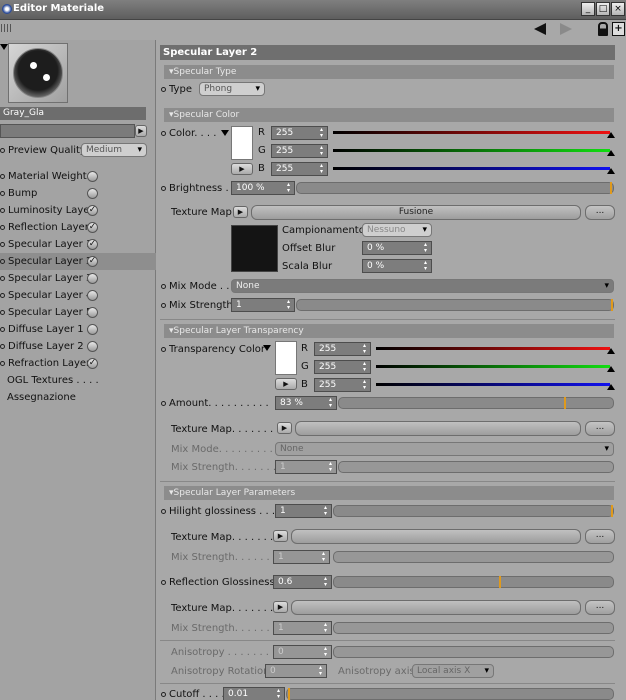 This screenshot has height=700, width=626. Describe the element at coordinates (444, 449) in the screenshot. I see `tr-mix-mode-select: None` at that location.